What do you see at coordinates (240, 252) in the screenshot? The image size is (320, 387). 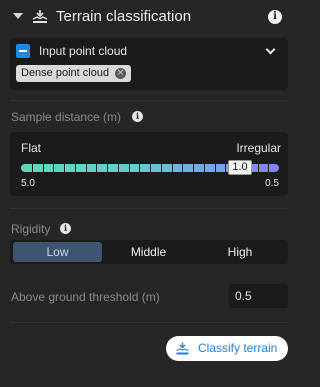 I see `rigidity-option-high: High` at bounding box center [240, 252].